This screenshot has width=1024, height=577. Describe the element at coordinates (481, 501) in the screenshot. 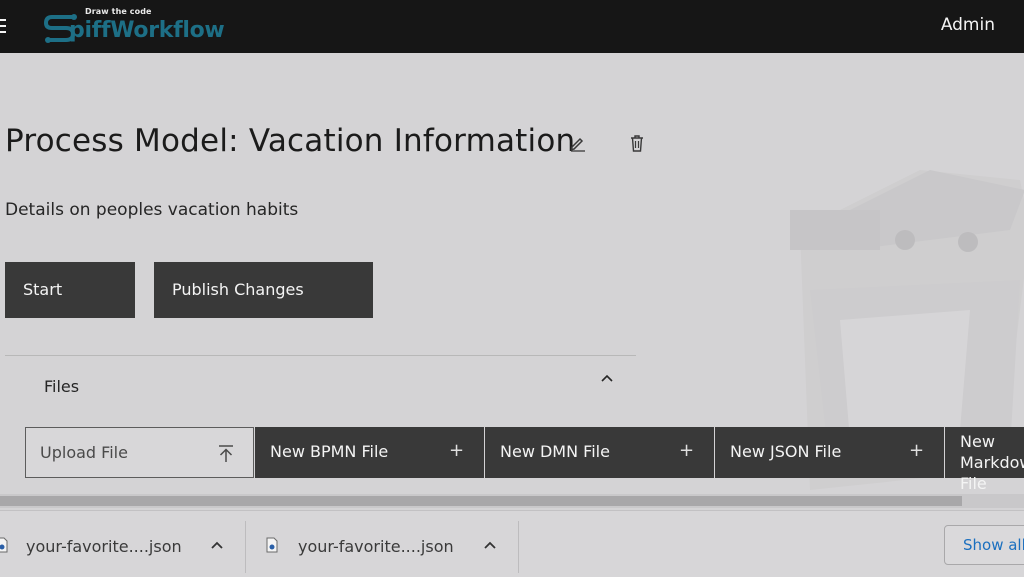

I see `horizontal-scrollbar-thumb` at that location.